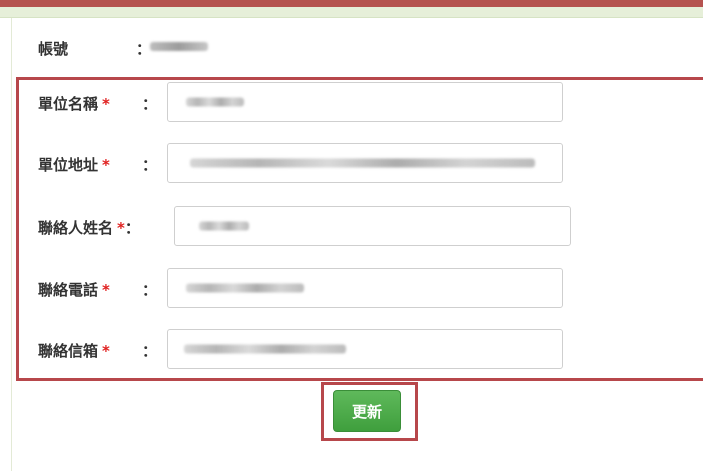  Describe the element at coordinates (76, 228) in the screenshot. I see `field-label: 聯絡人姓名` at that location.